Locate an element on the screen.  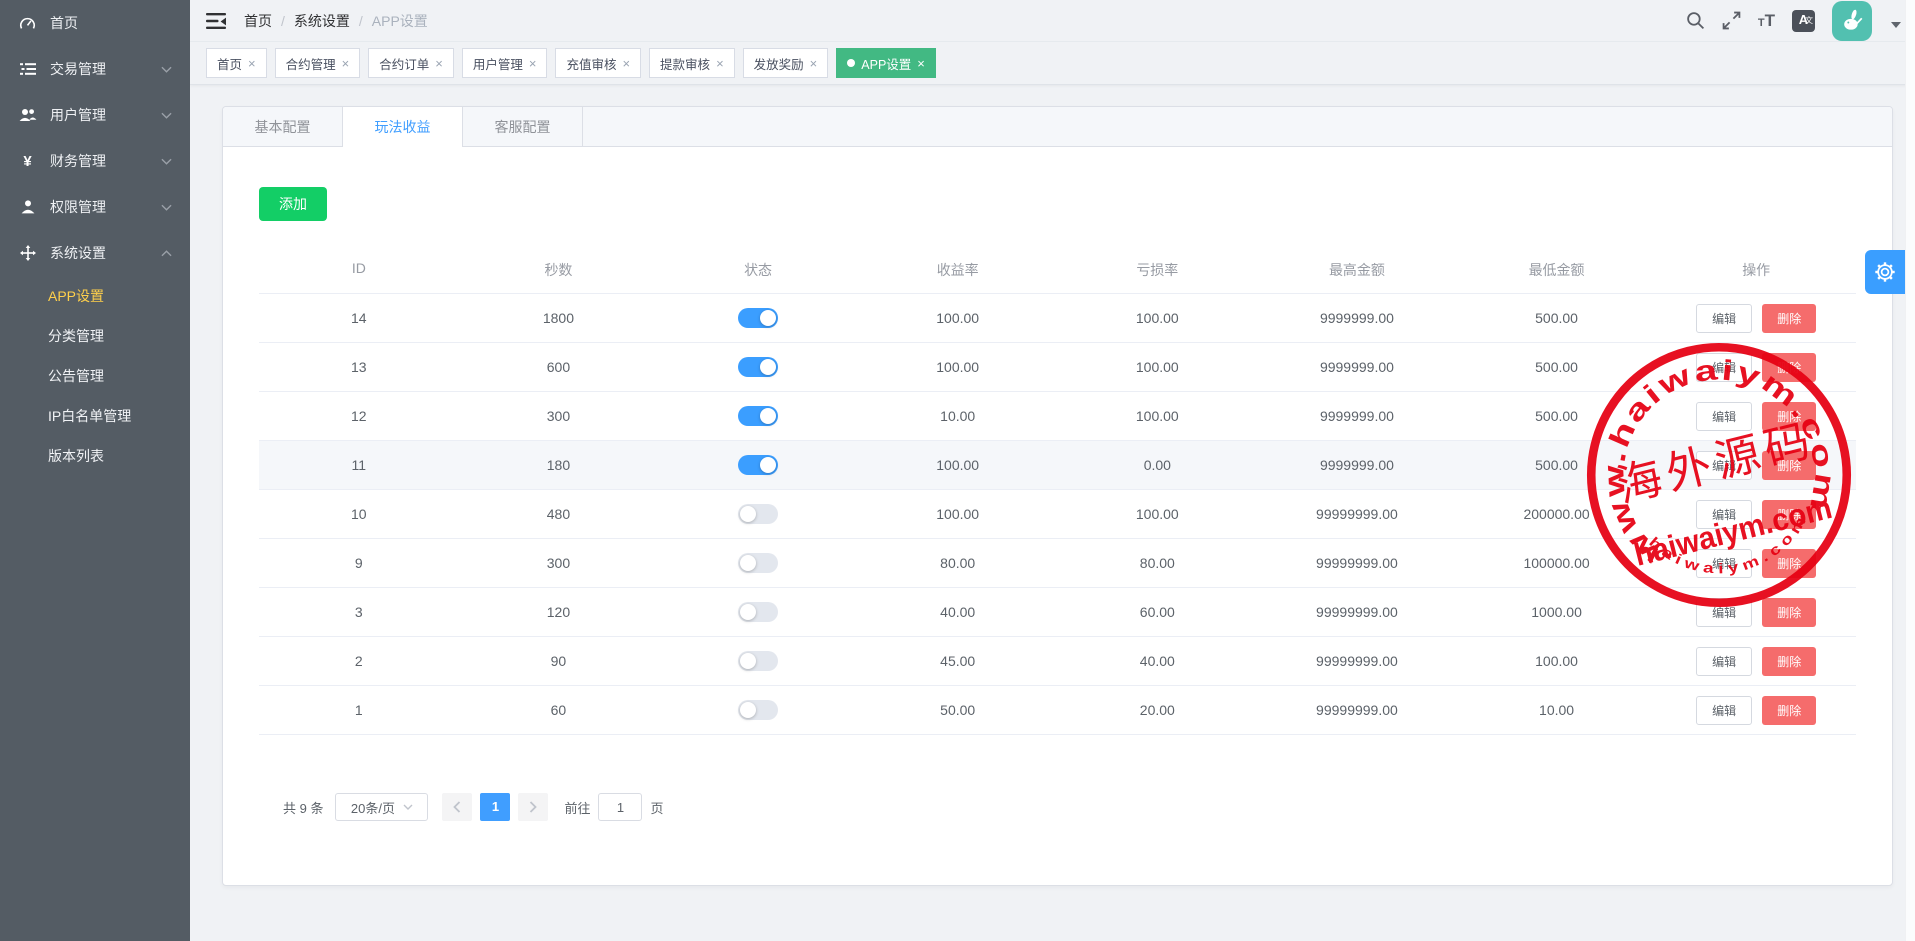
sidebar-sub-item: IP白名单管理 is located at coordinates (95, 416).